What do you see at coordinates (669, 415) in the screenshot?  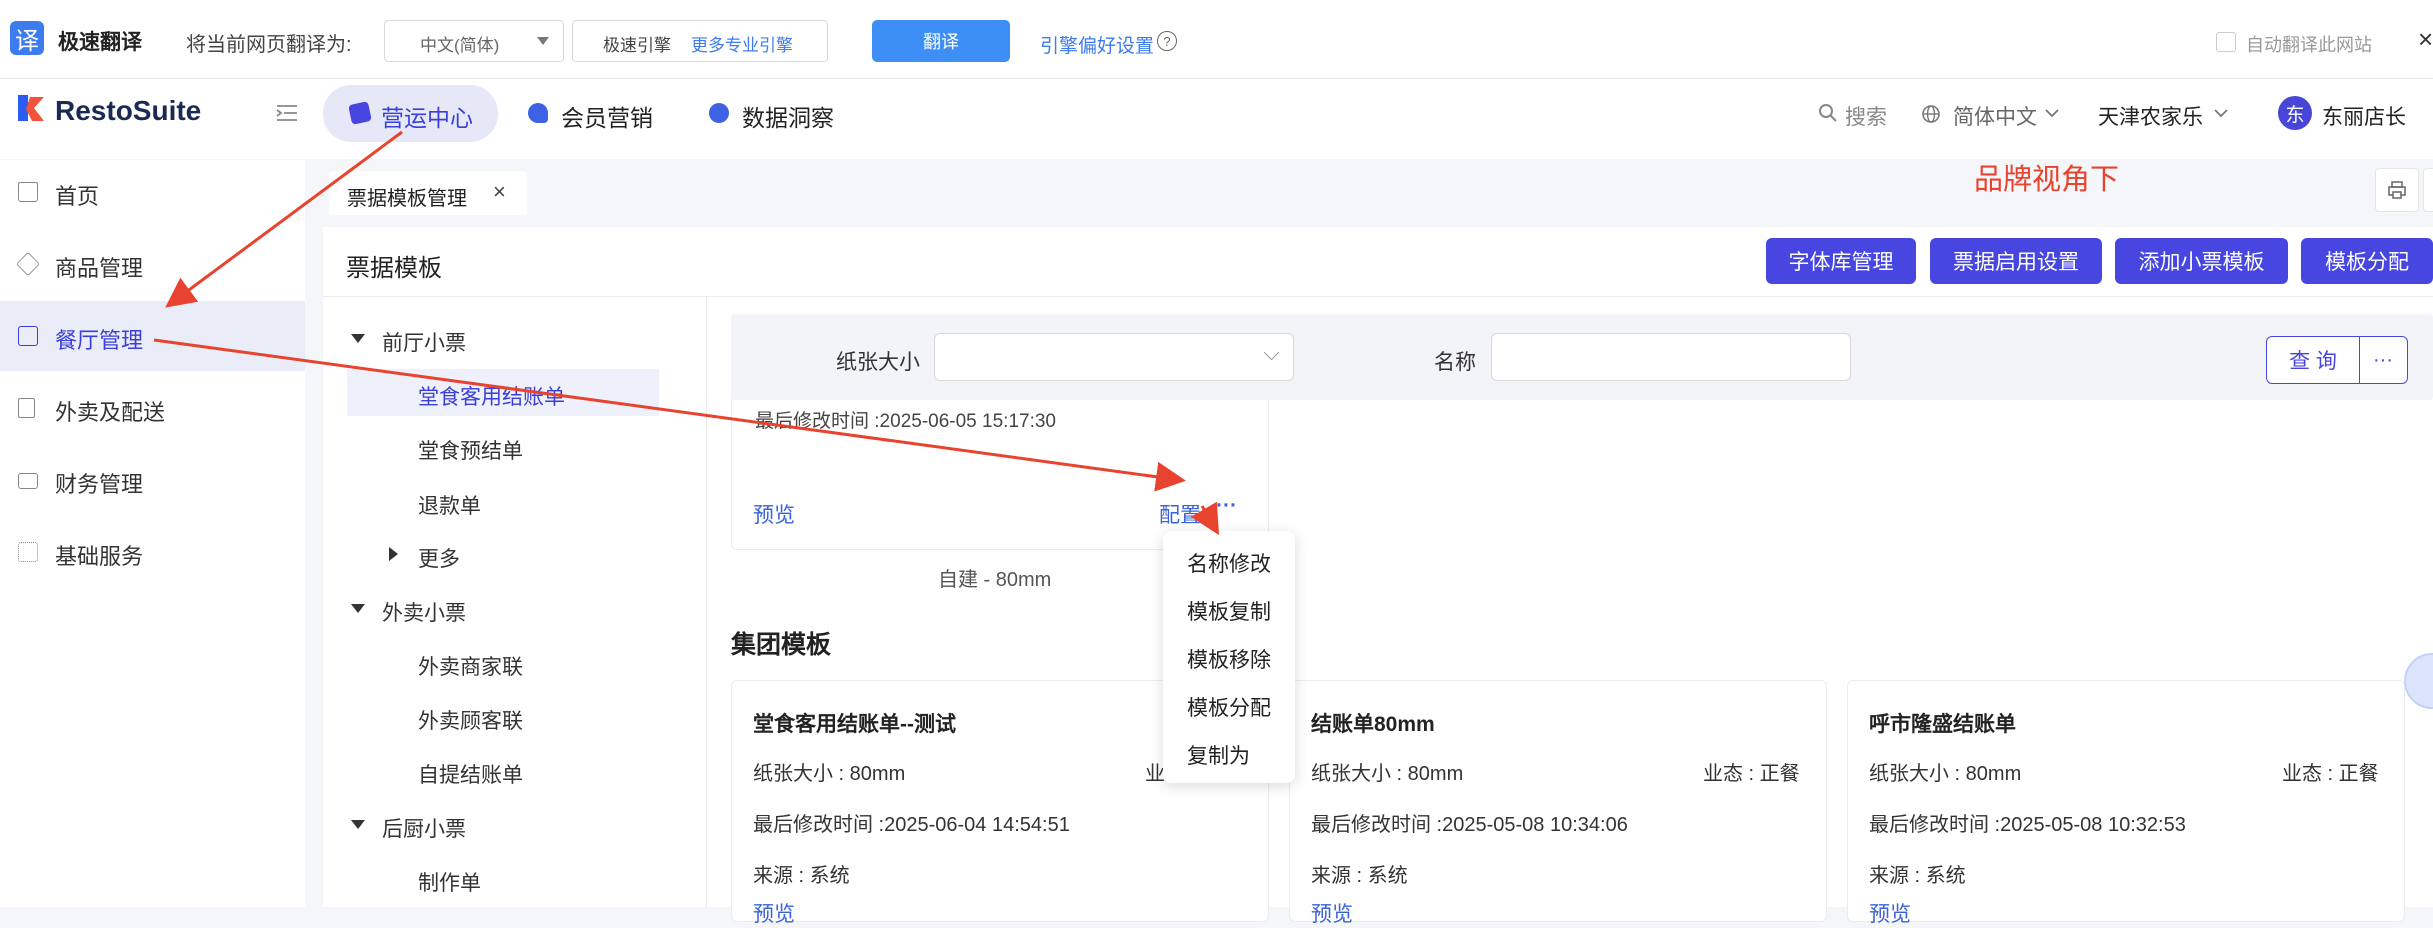 I see `annotation-arrow-config` at bounding box center [669, 415].